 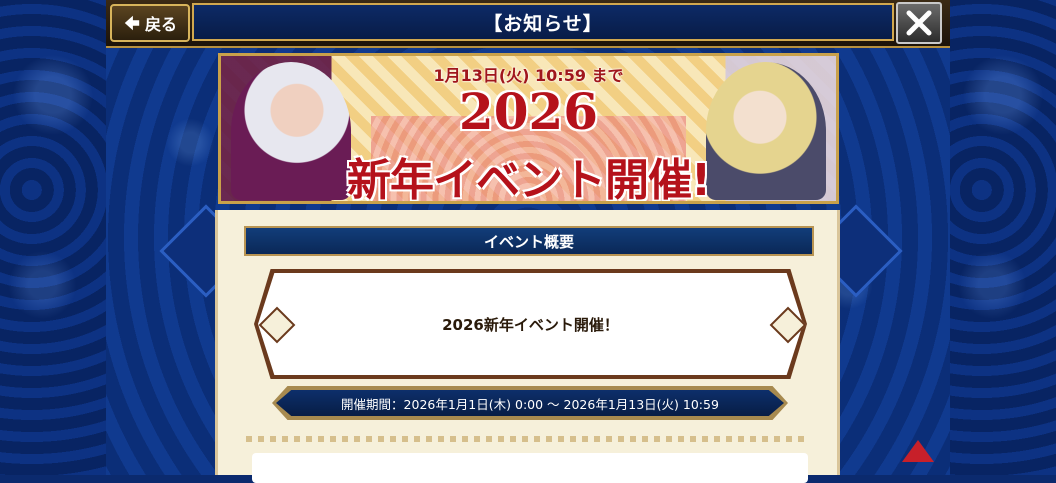 I want to click on background-left, so click(x=53, y=237).